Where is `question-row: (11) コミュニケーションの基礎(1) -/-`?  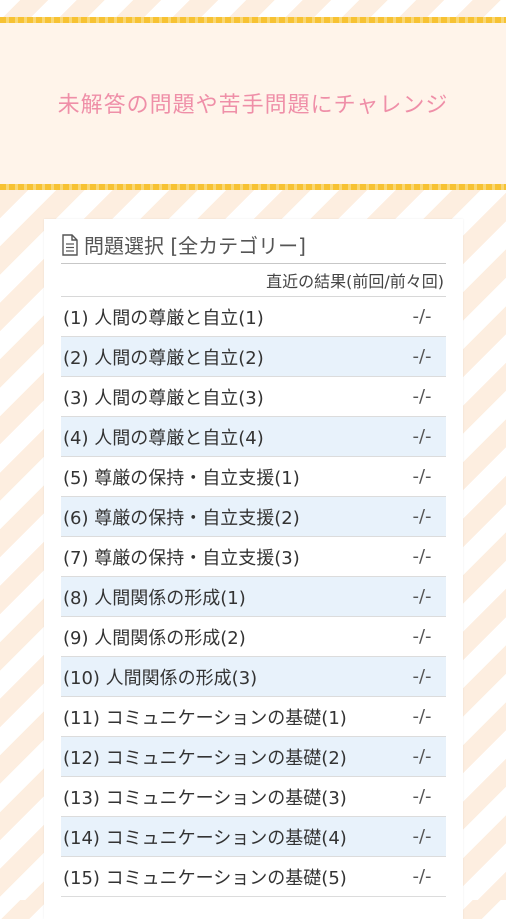
question-row: (11) コミュニケーションの基礎(1) -/- is located at coordinates (253, 717).